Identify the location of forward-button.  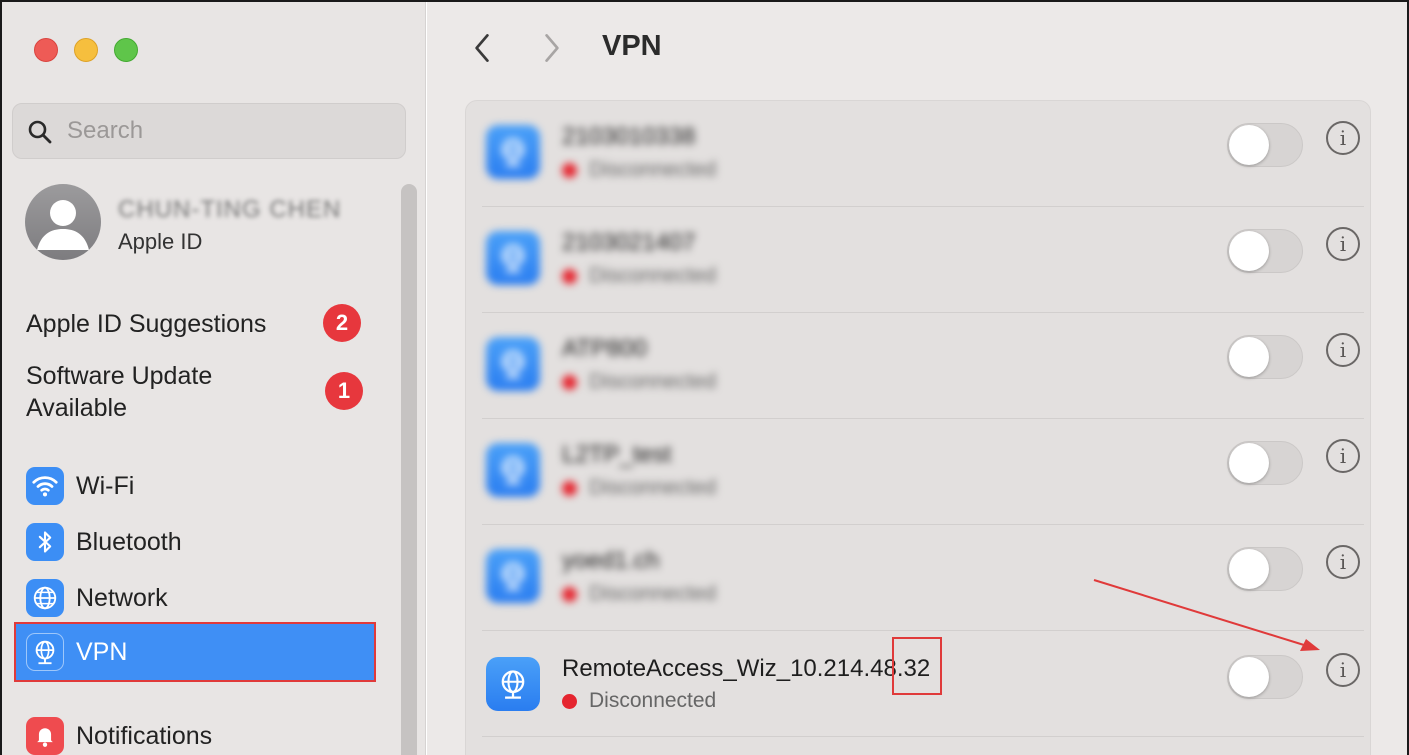
(552, 48).